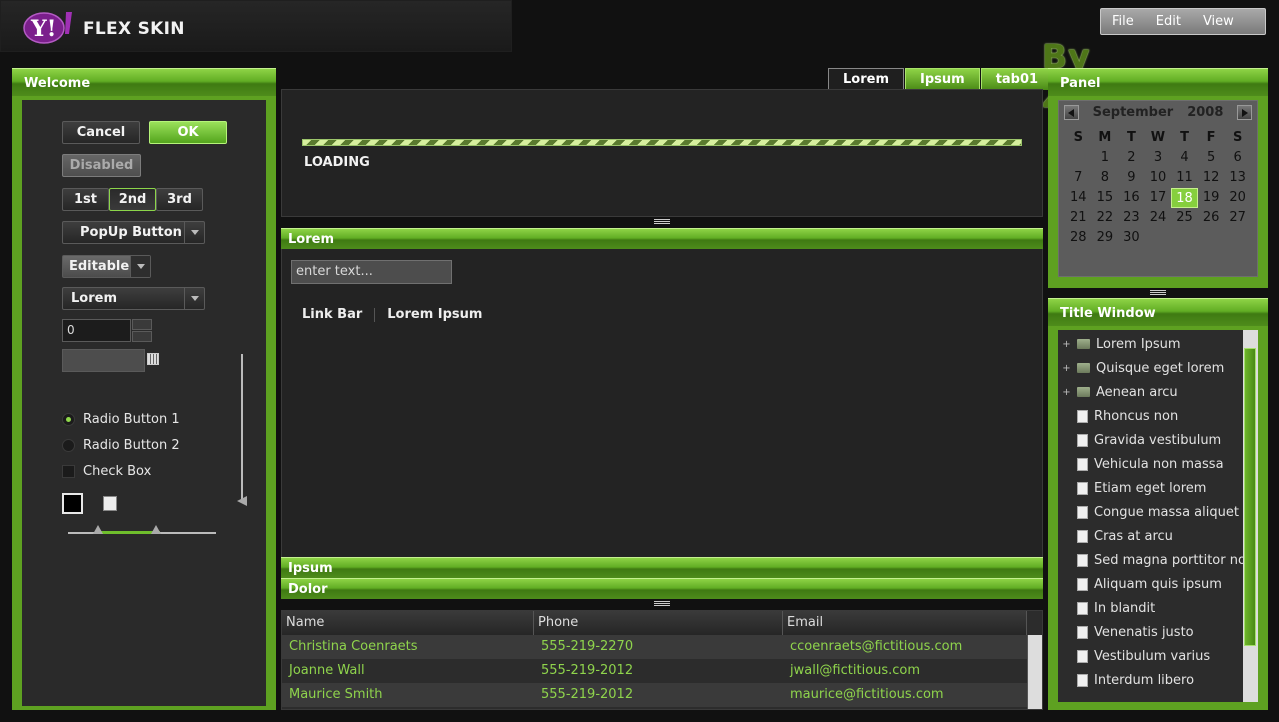 This screenshot has width=1279, height=722. Describe the element at coordinates (1131, 238) in the screenshot. I see `calendar-day: 30` at that location.